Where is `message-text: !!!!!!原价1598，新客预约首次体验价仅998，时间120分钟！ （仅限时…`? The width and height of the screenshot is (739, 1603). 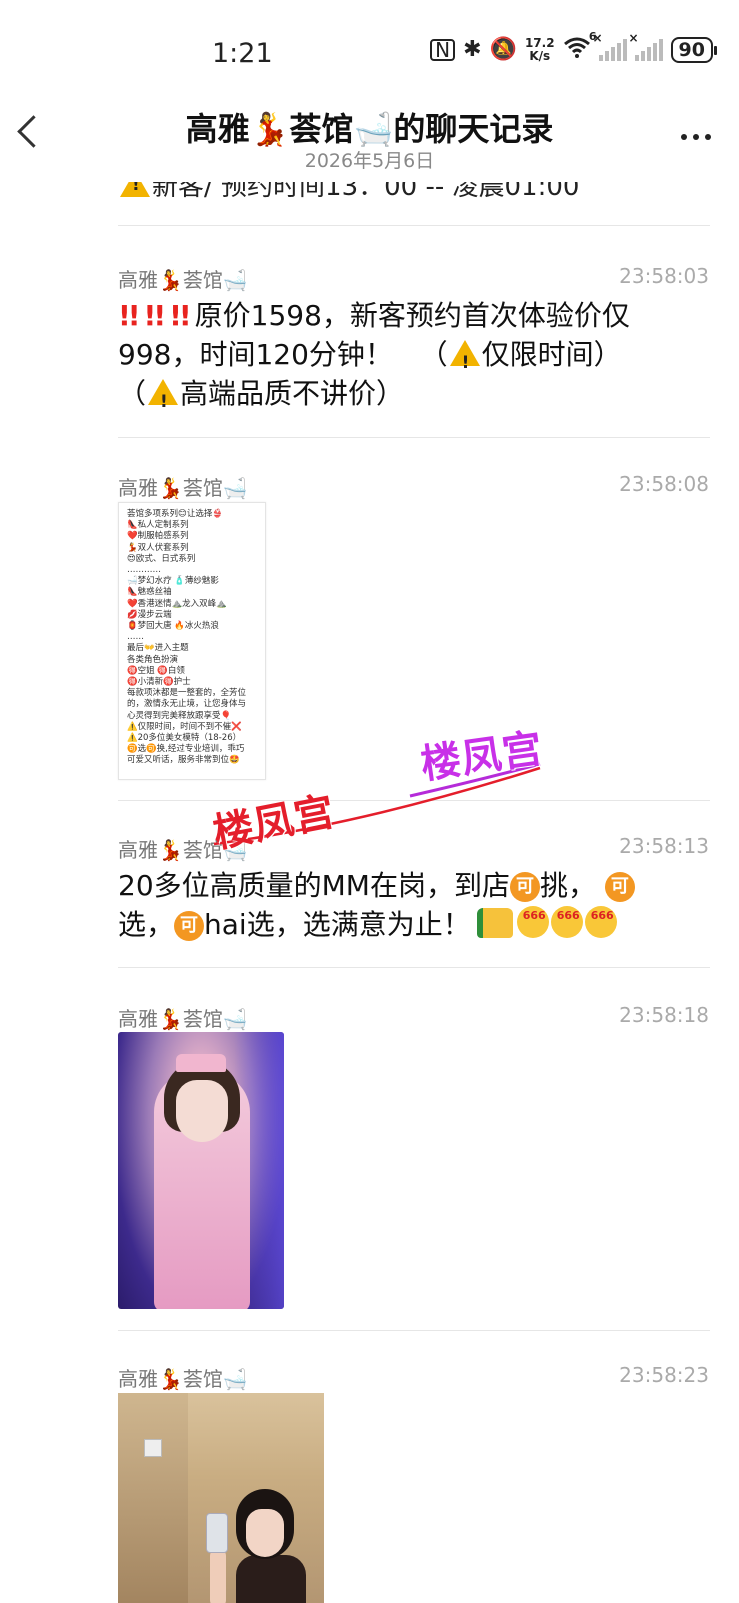 message-text: !!!!!!原价1598，新客预约首次体验价仅998，时间120分钟！ （仅限时… is located at coordinates (413, 359).